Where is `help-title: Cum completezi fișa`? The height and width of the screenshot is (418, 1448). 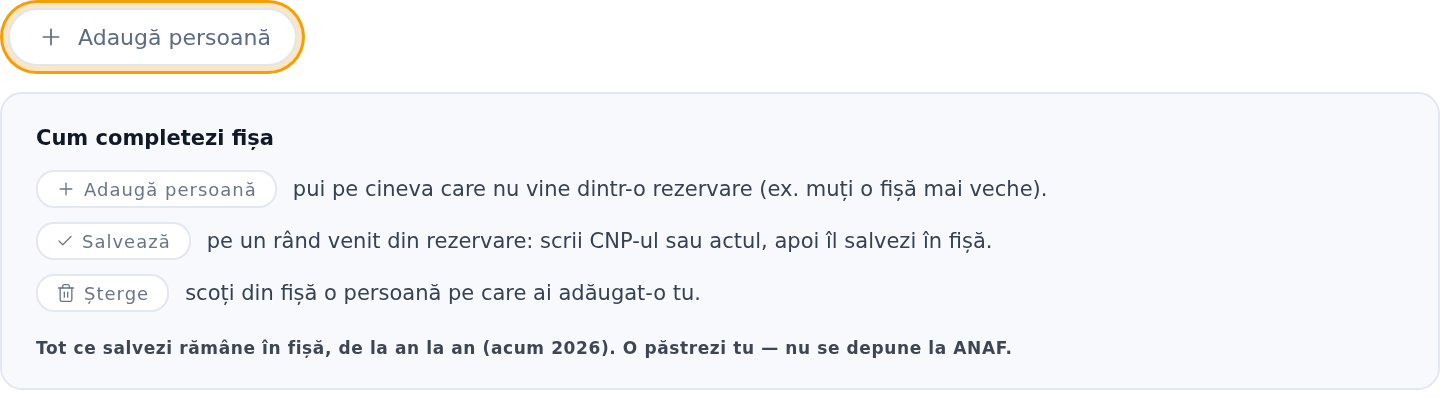
help-title: Cum completezi fișa is located at coordinates (156, 138).